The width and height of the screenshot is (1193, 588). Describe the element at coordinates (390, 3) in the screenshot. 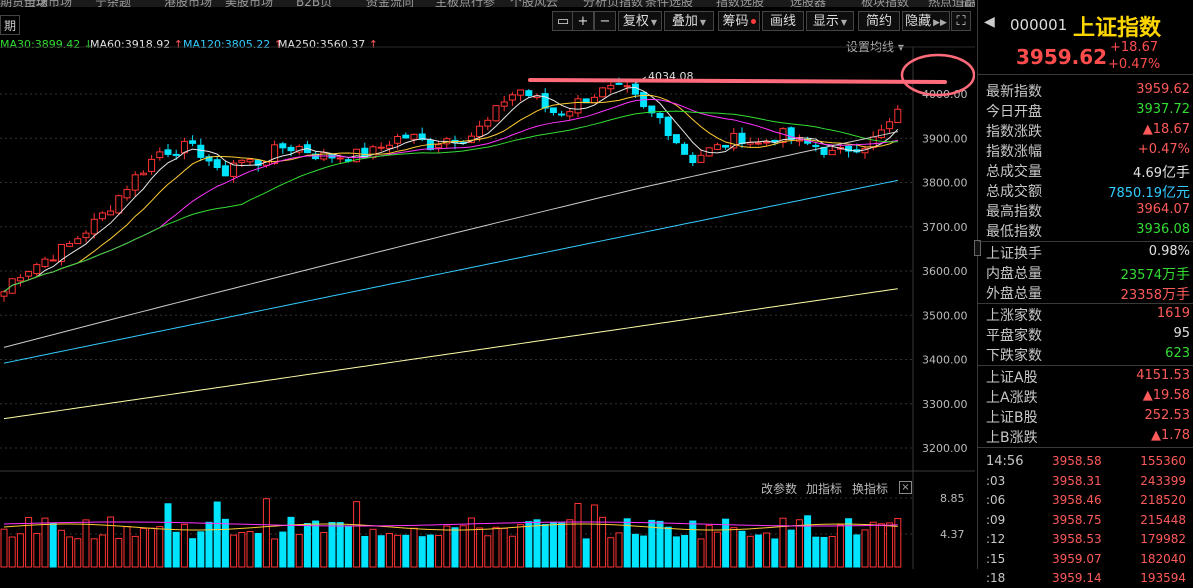

I see `top-nav-item: 资金流向` at that location.